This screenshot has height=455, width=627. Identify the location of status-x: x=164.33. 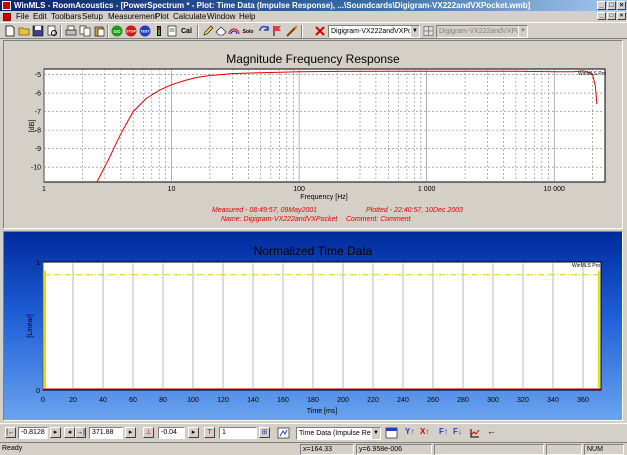
(327, 449).